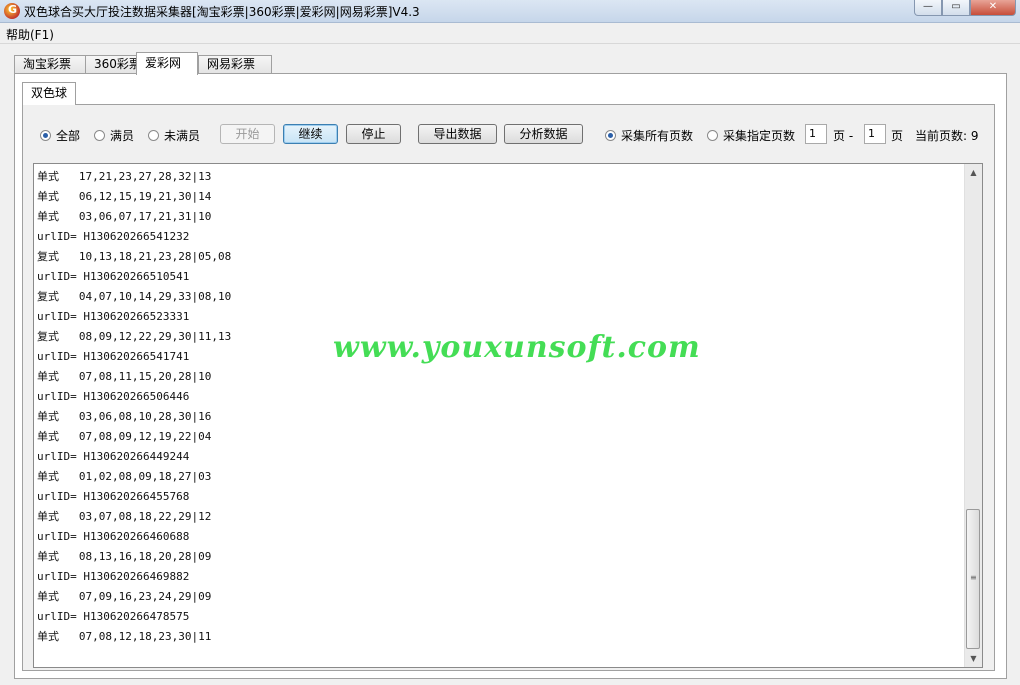 The width and height of the screenshot is (1020, 685). I want to click on tab-aicai: 爱彩网, so click(167, 63).